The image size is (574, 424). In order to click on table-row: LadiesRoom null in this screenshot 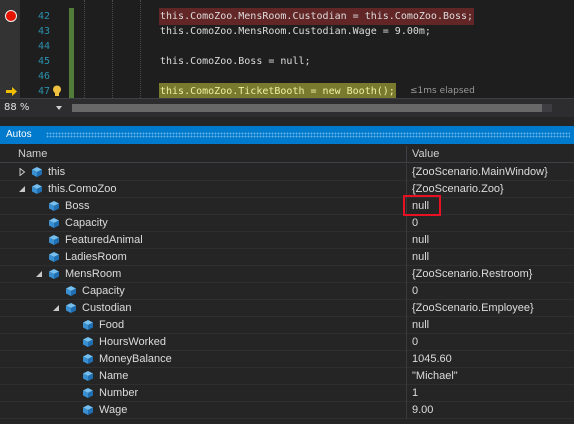, I will do `click(287, 257)`.